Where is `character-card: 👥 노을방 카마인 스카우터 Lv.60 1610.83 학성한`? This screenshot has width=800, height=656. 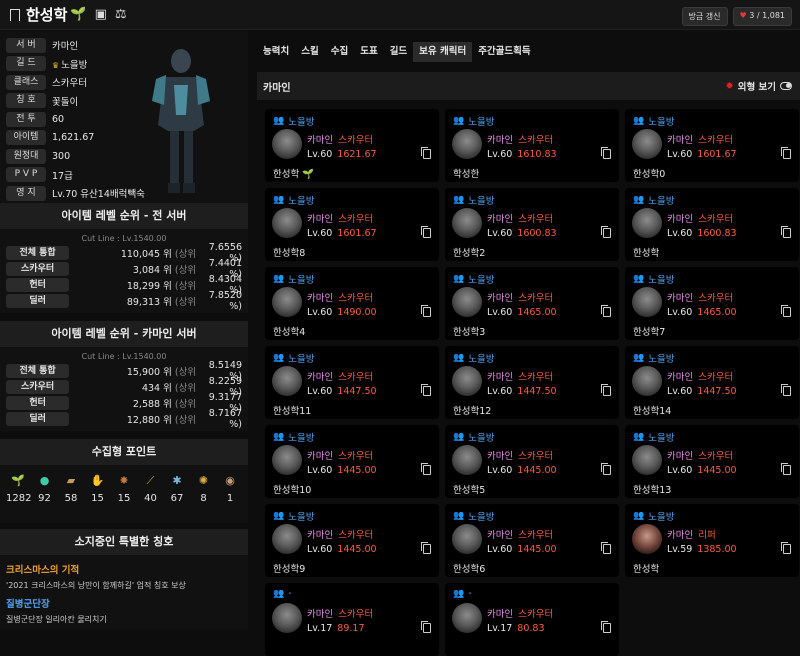 character-card: 👥 노을방 카마인 스카우터 Lv.60 1610.83 학성한 is located at coordinates (532, 145).